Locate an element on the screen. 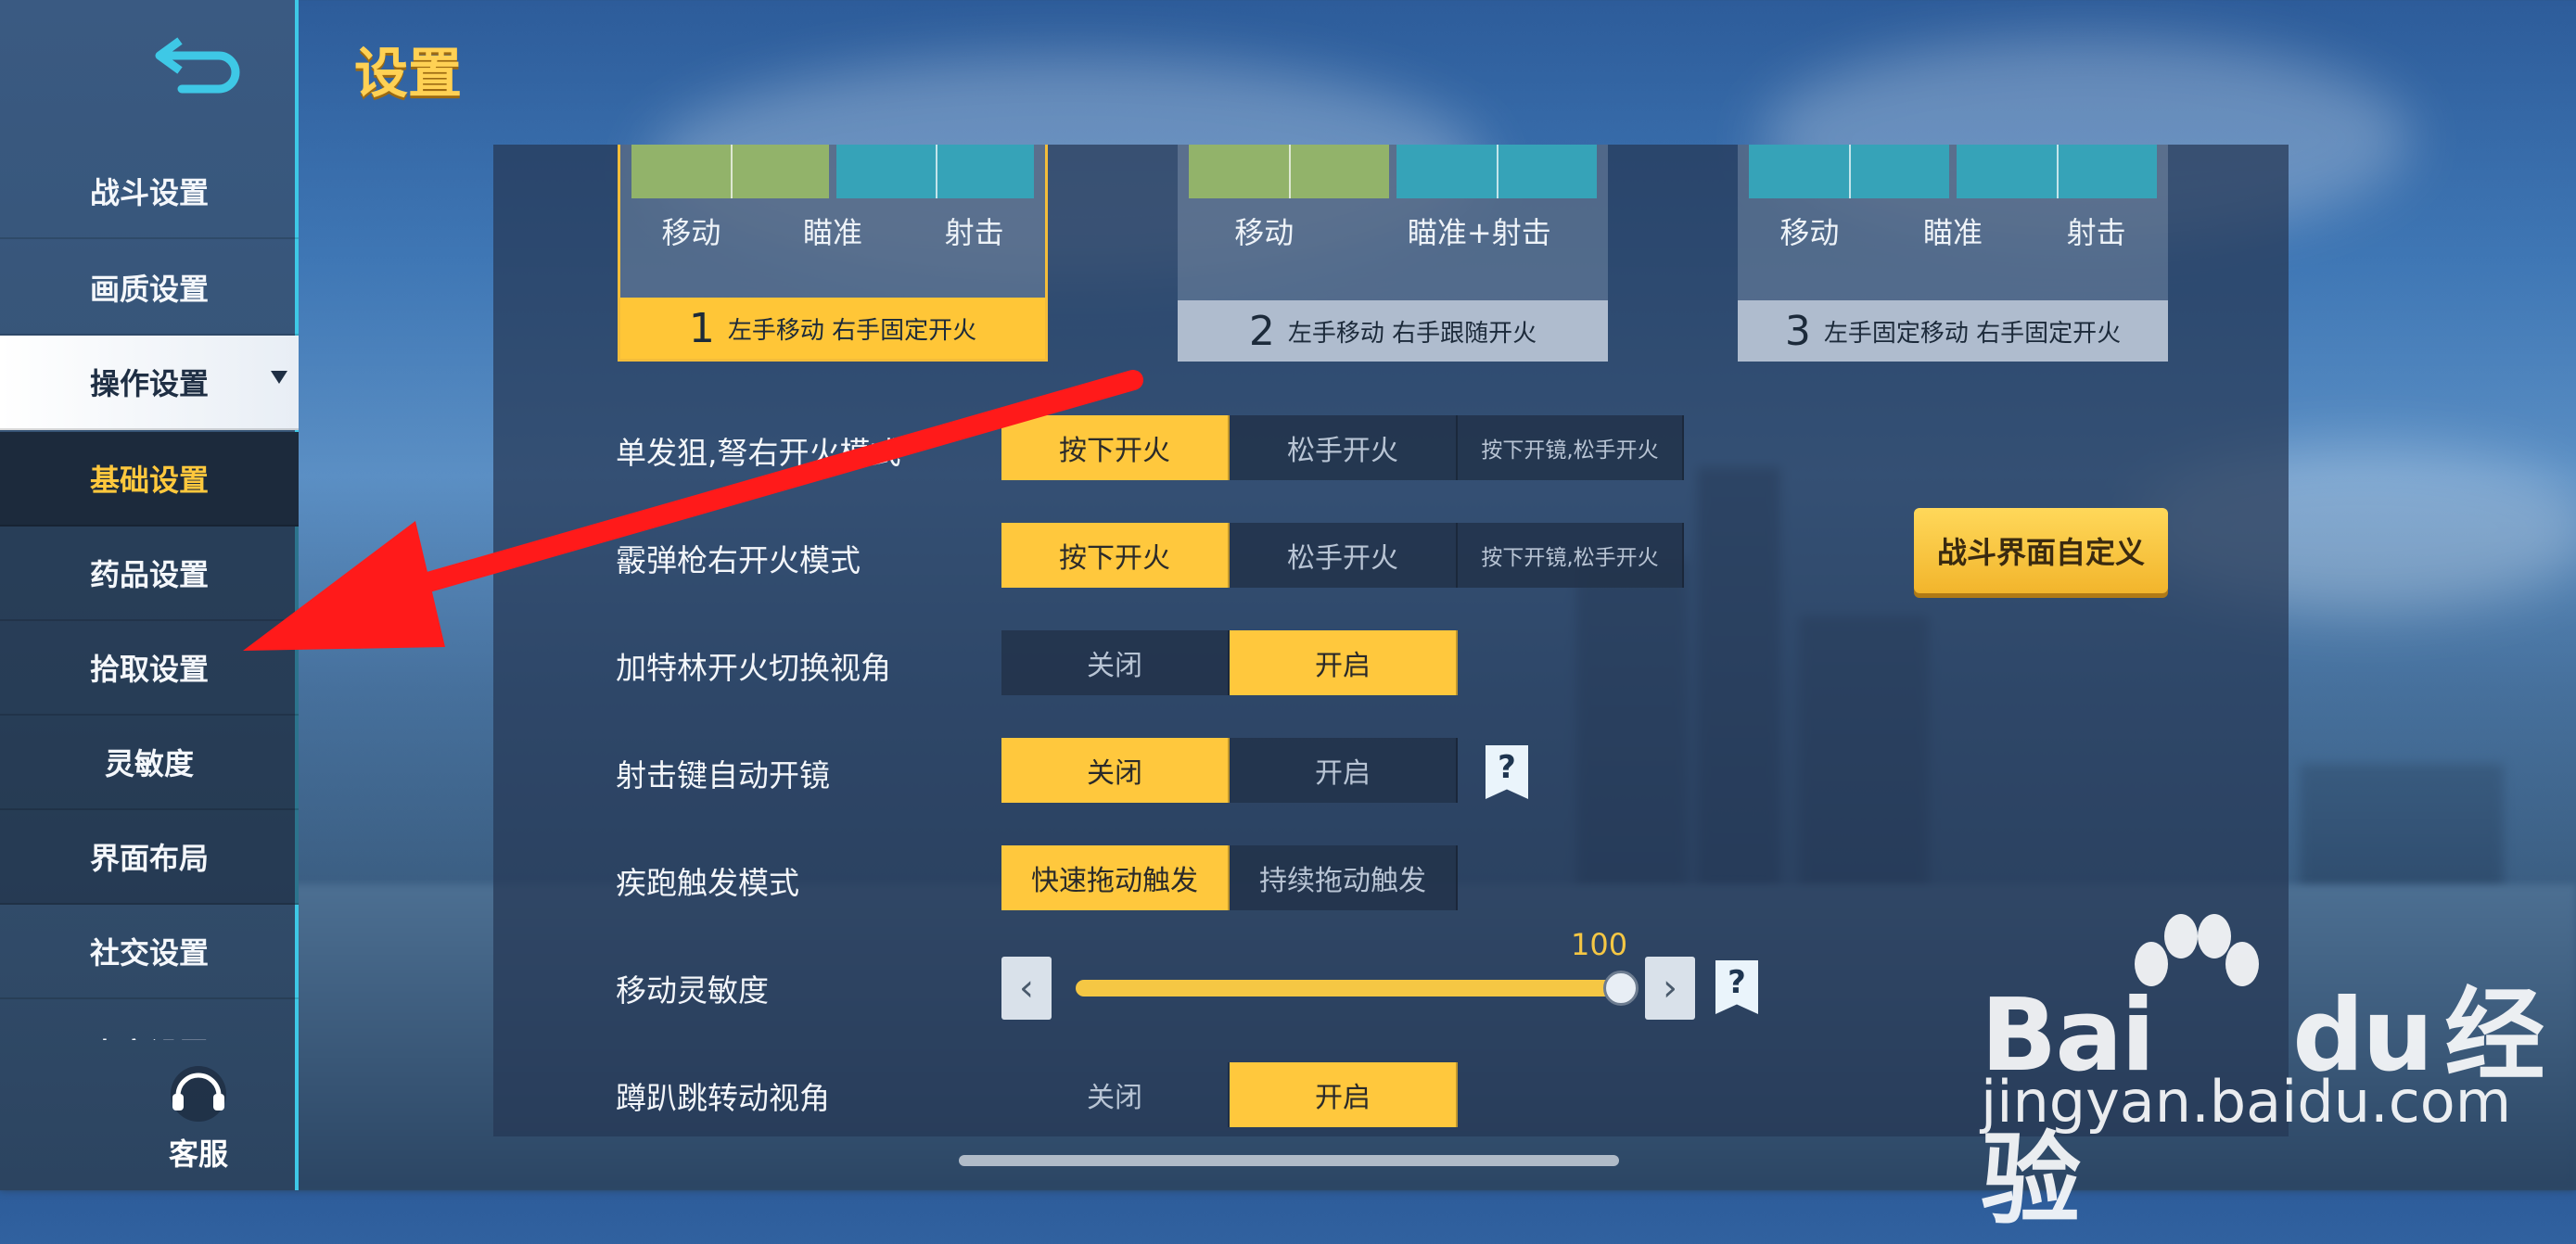  setting-label-shotgun-fire: 霰弹枪右开火模式 is located at coordinates (739, 560).